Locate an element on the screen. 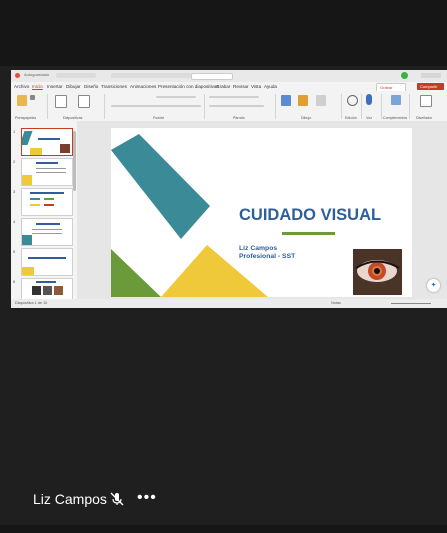  group-label-designer: Diseñador is located at coordinates (424, 118).